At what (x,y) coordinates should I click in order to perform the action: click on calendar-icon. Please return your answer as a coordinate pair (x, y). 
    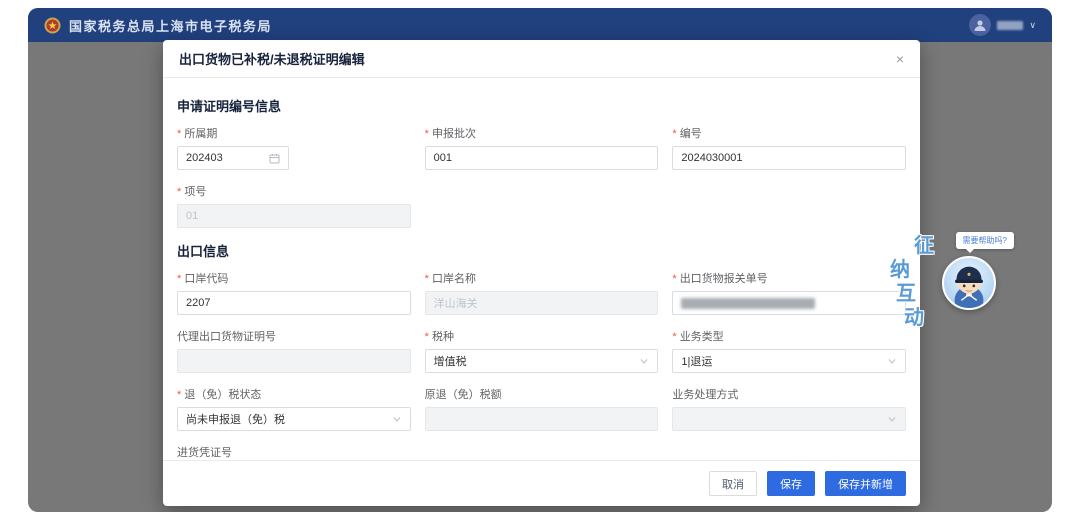
    Looking at the image, I should click on (274, 158).